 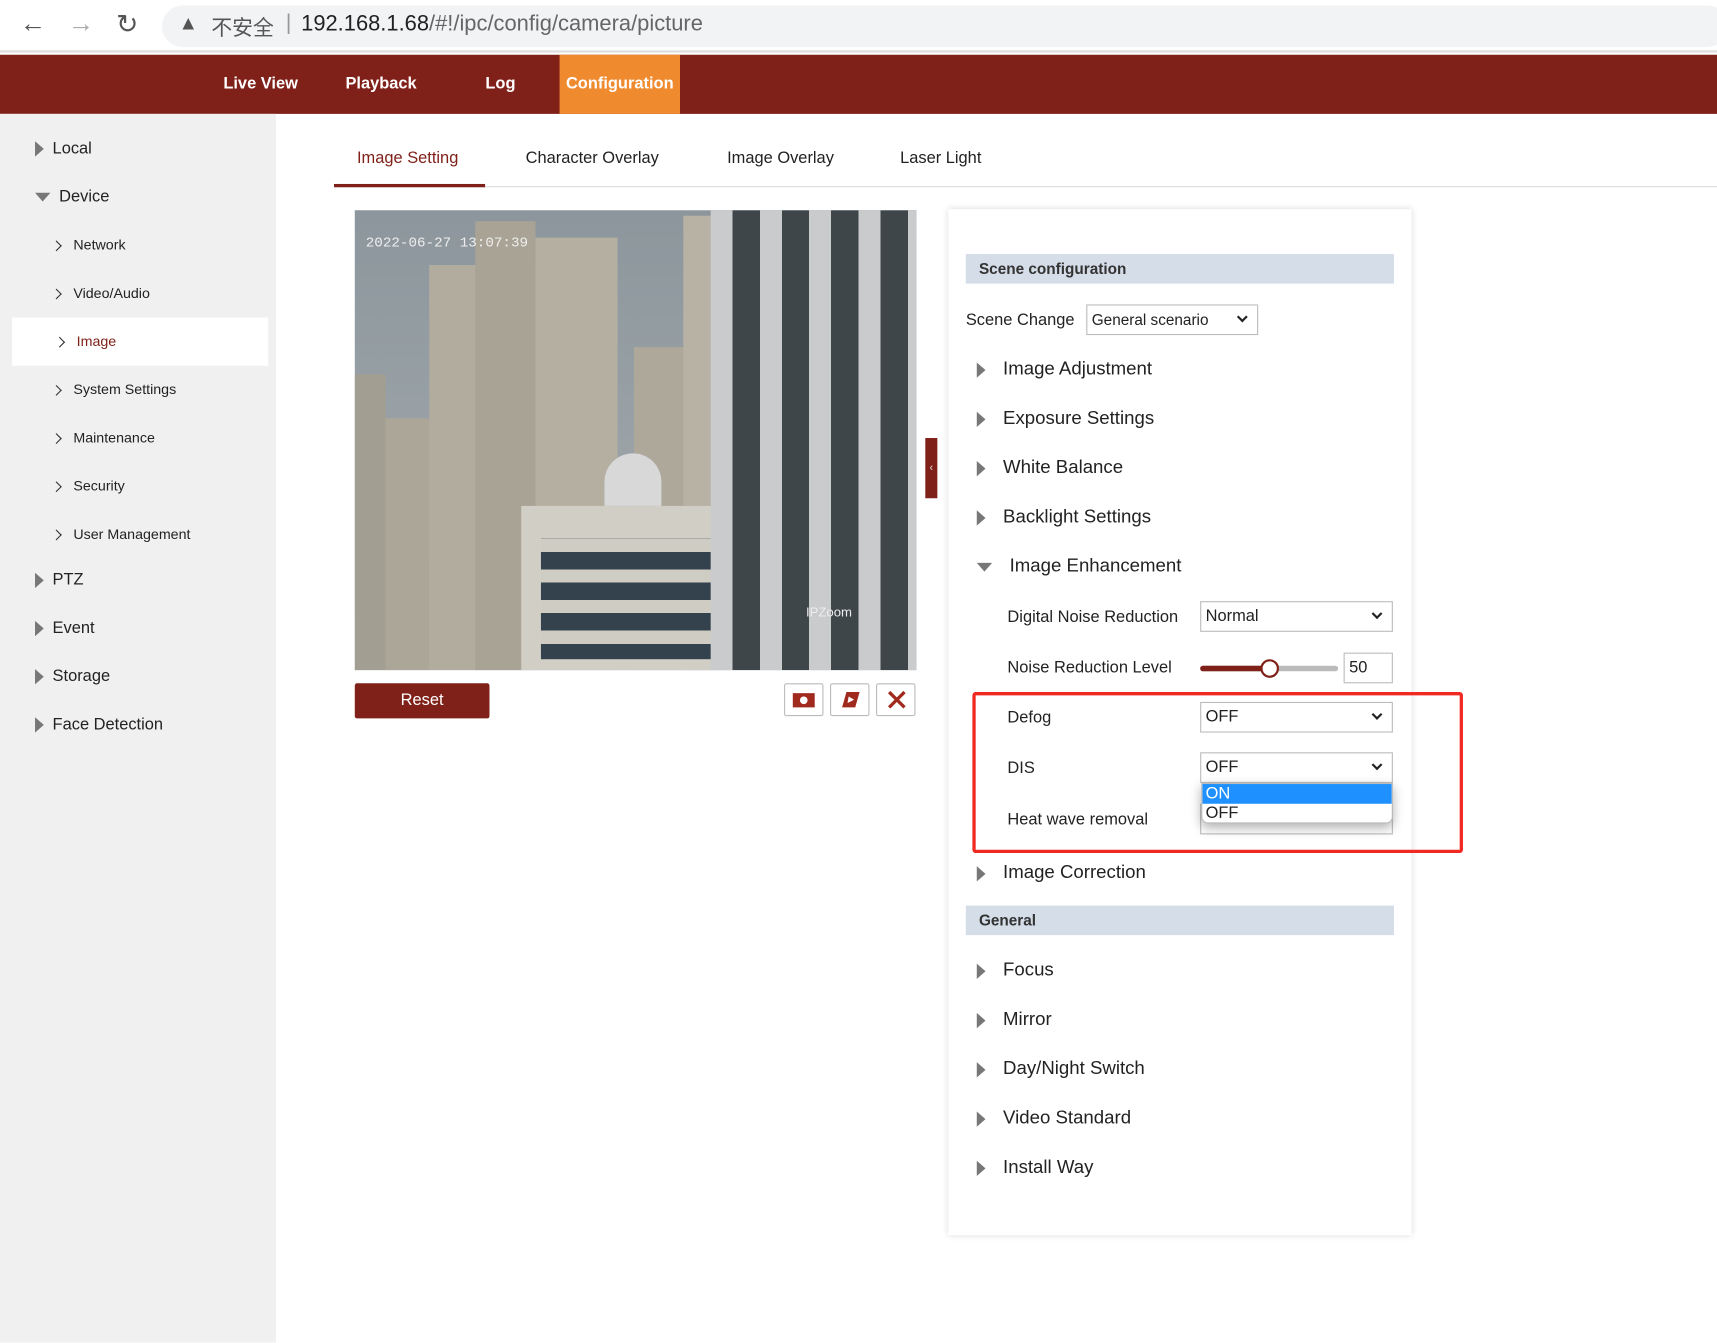 I want to click on tab-laser-light: Laser Light, so click(x=940, y=158).